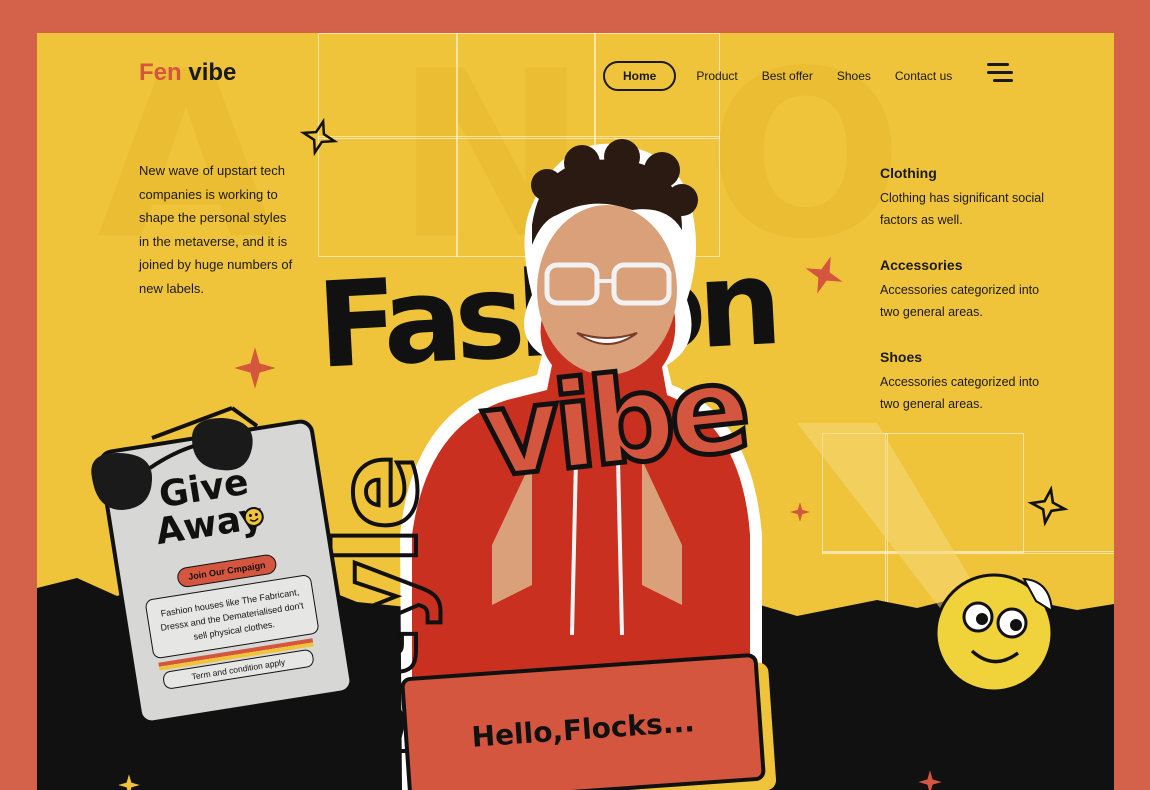  What do you see at coordinates (854, 76) in the screenshot?
I see `nav-shoes: Shoes` at bounding box center [854, 76].